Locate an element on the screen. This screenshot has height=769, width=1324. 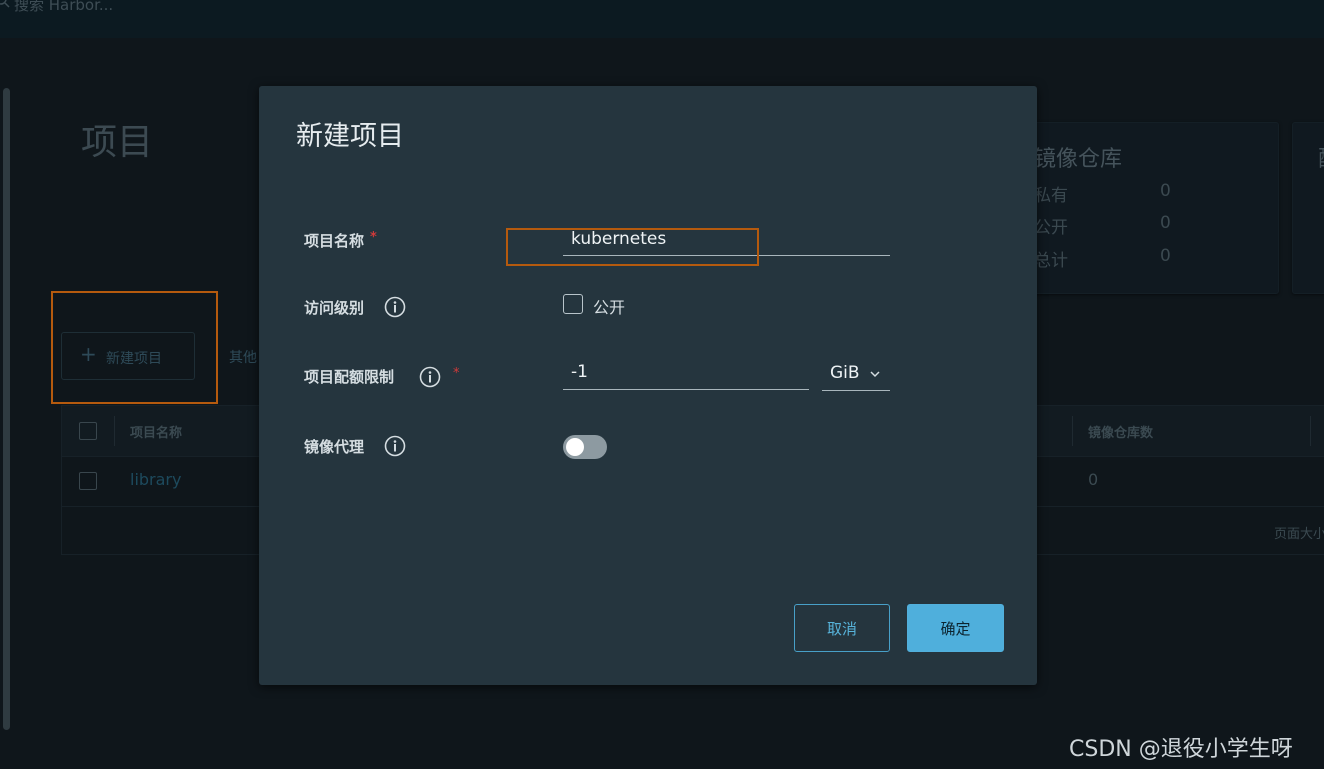
quota-value: -1 is located at coordinates (579, 372).